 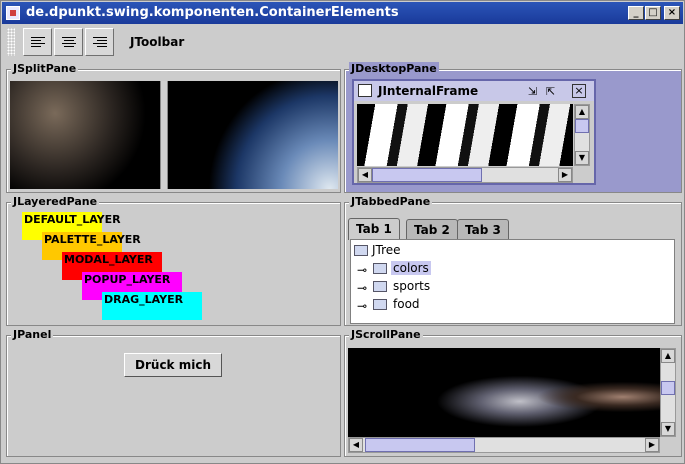 I want to click on layeredpane-title: JLayeredPane, so click(x=55, y=201).